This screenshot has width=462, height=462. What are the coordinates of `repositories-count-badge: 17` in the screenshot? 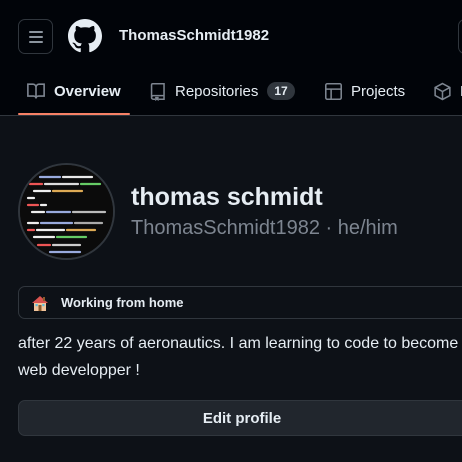 It's located at (281, 91).